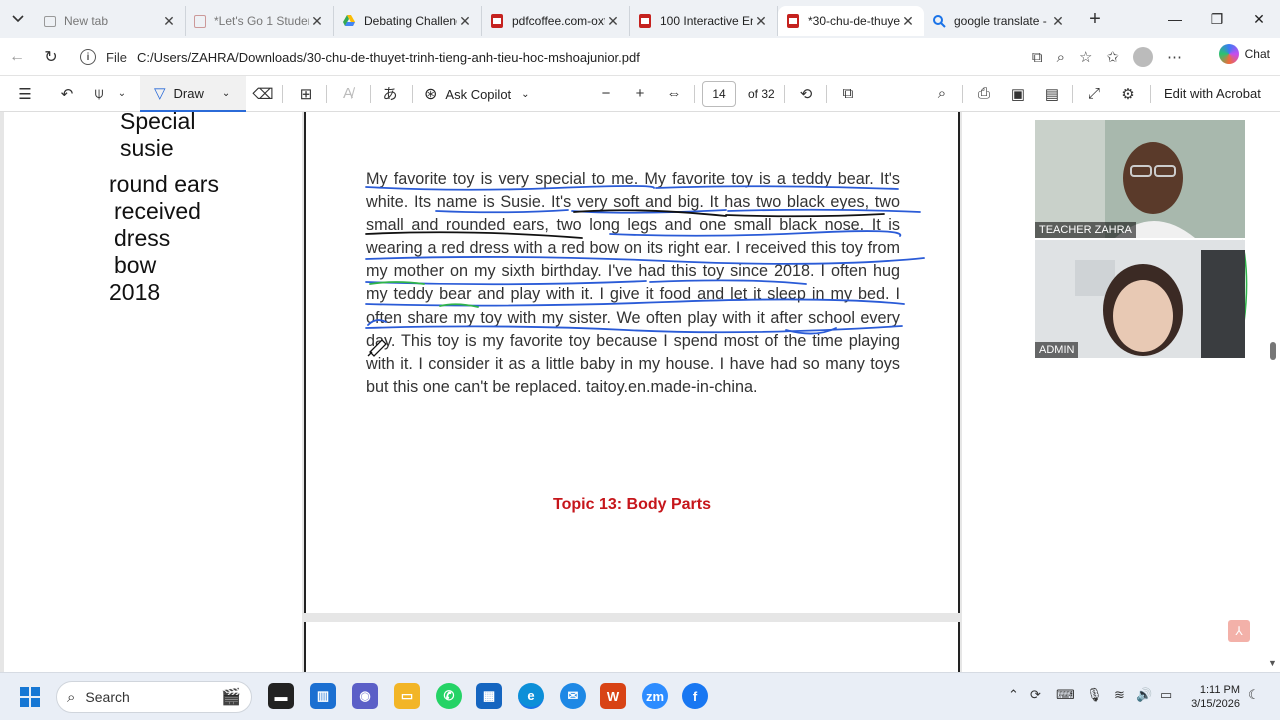 The height and width of the screenshot is (720, 1280). I want to click on file-explorer-icon: ▭, so click(407, 696).